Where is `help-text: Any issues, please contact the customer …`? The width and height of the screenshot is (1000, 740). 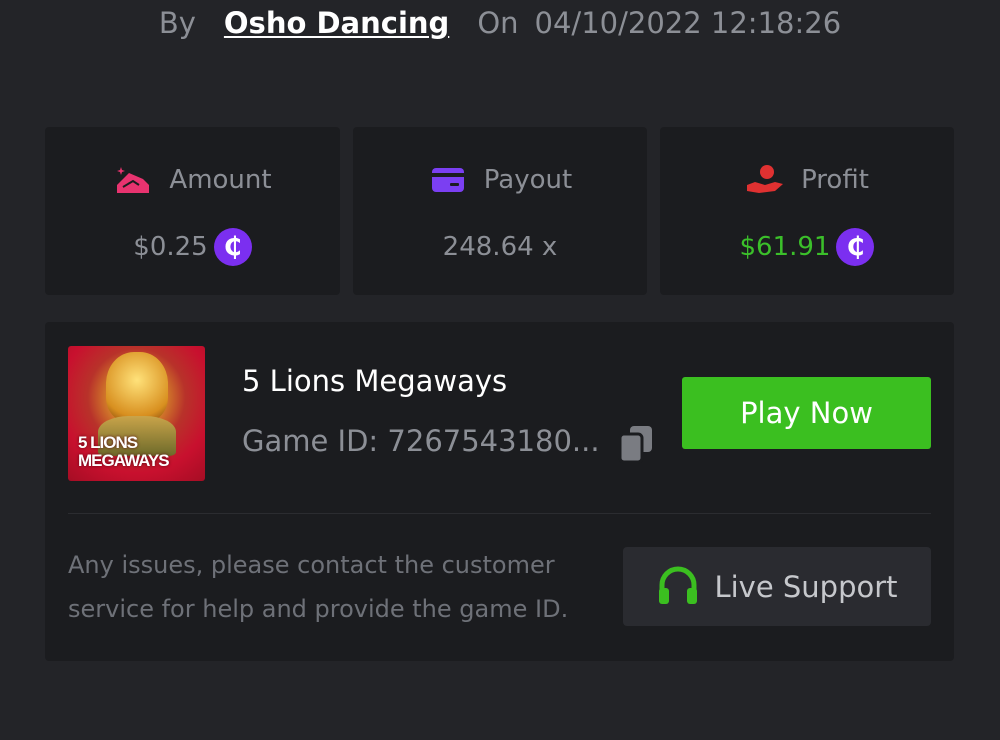
help-text: Any issues, please contact the customer … is located at coordinates (318, 587).